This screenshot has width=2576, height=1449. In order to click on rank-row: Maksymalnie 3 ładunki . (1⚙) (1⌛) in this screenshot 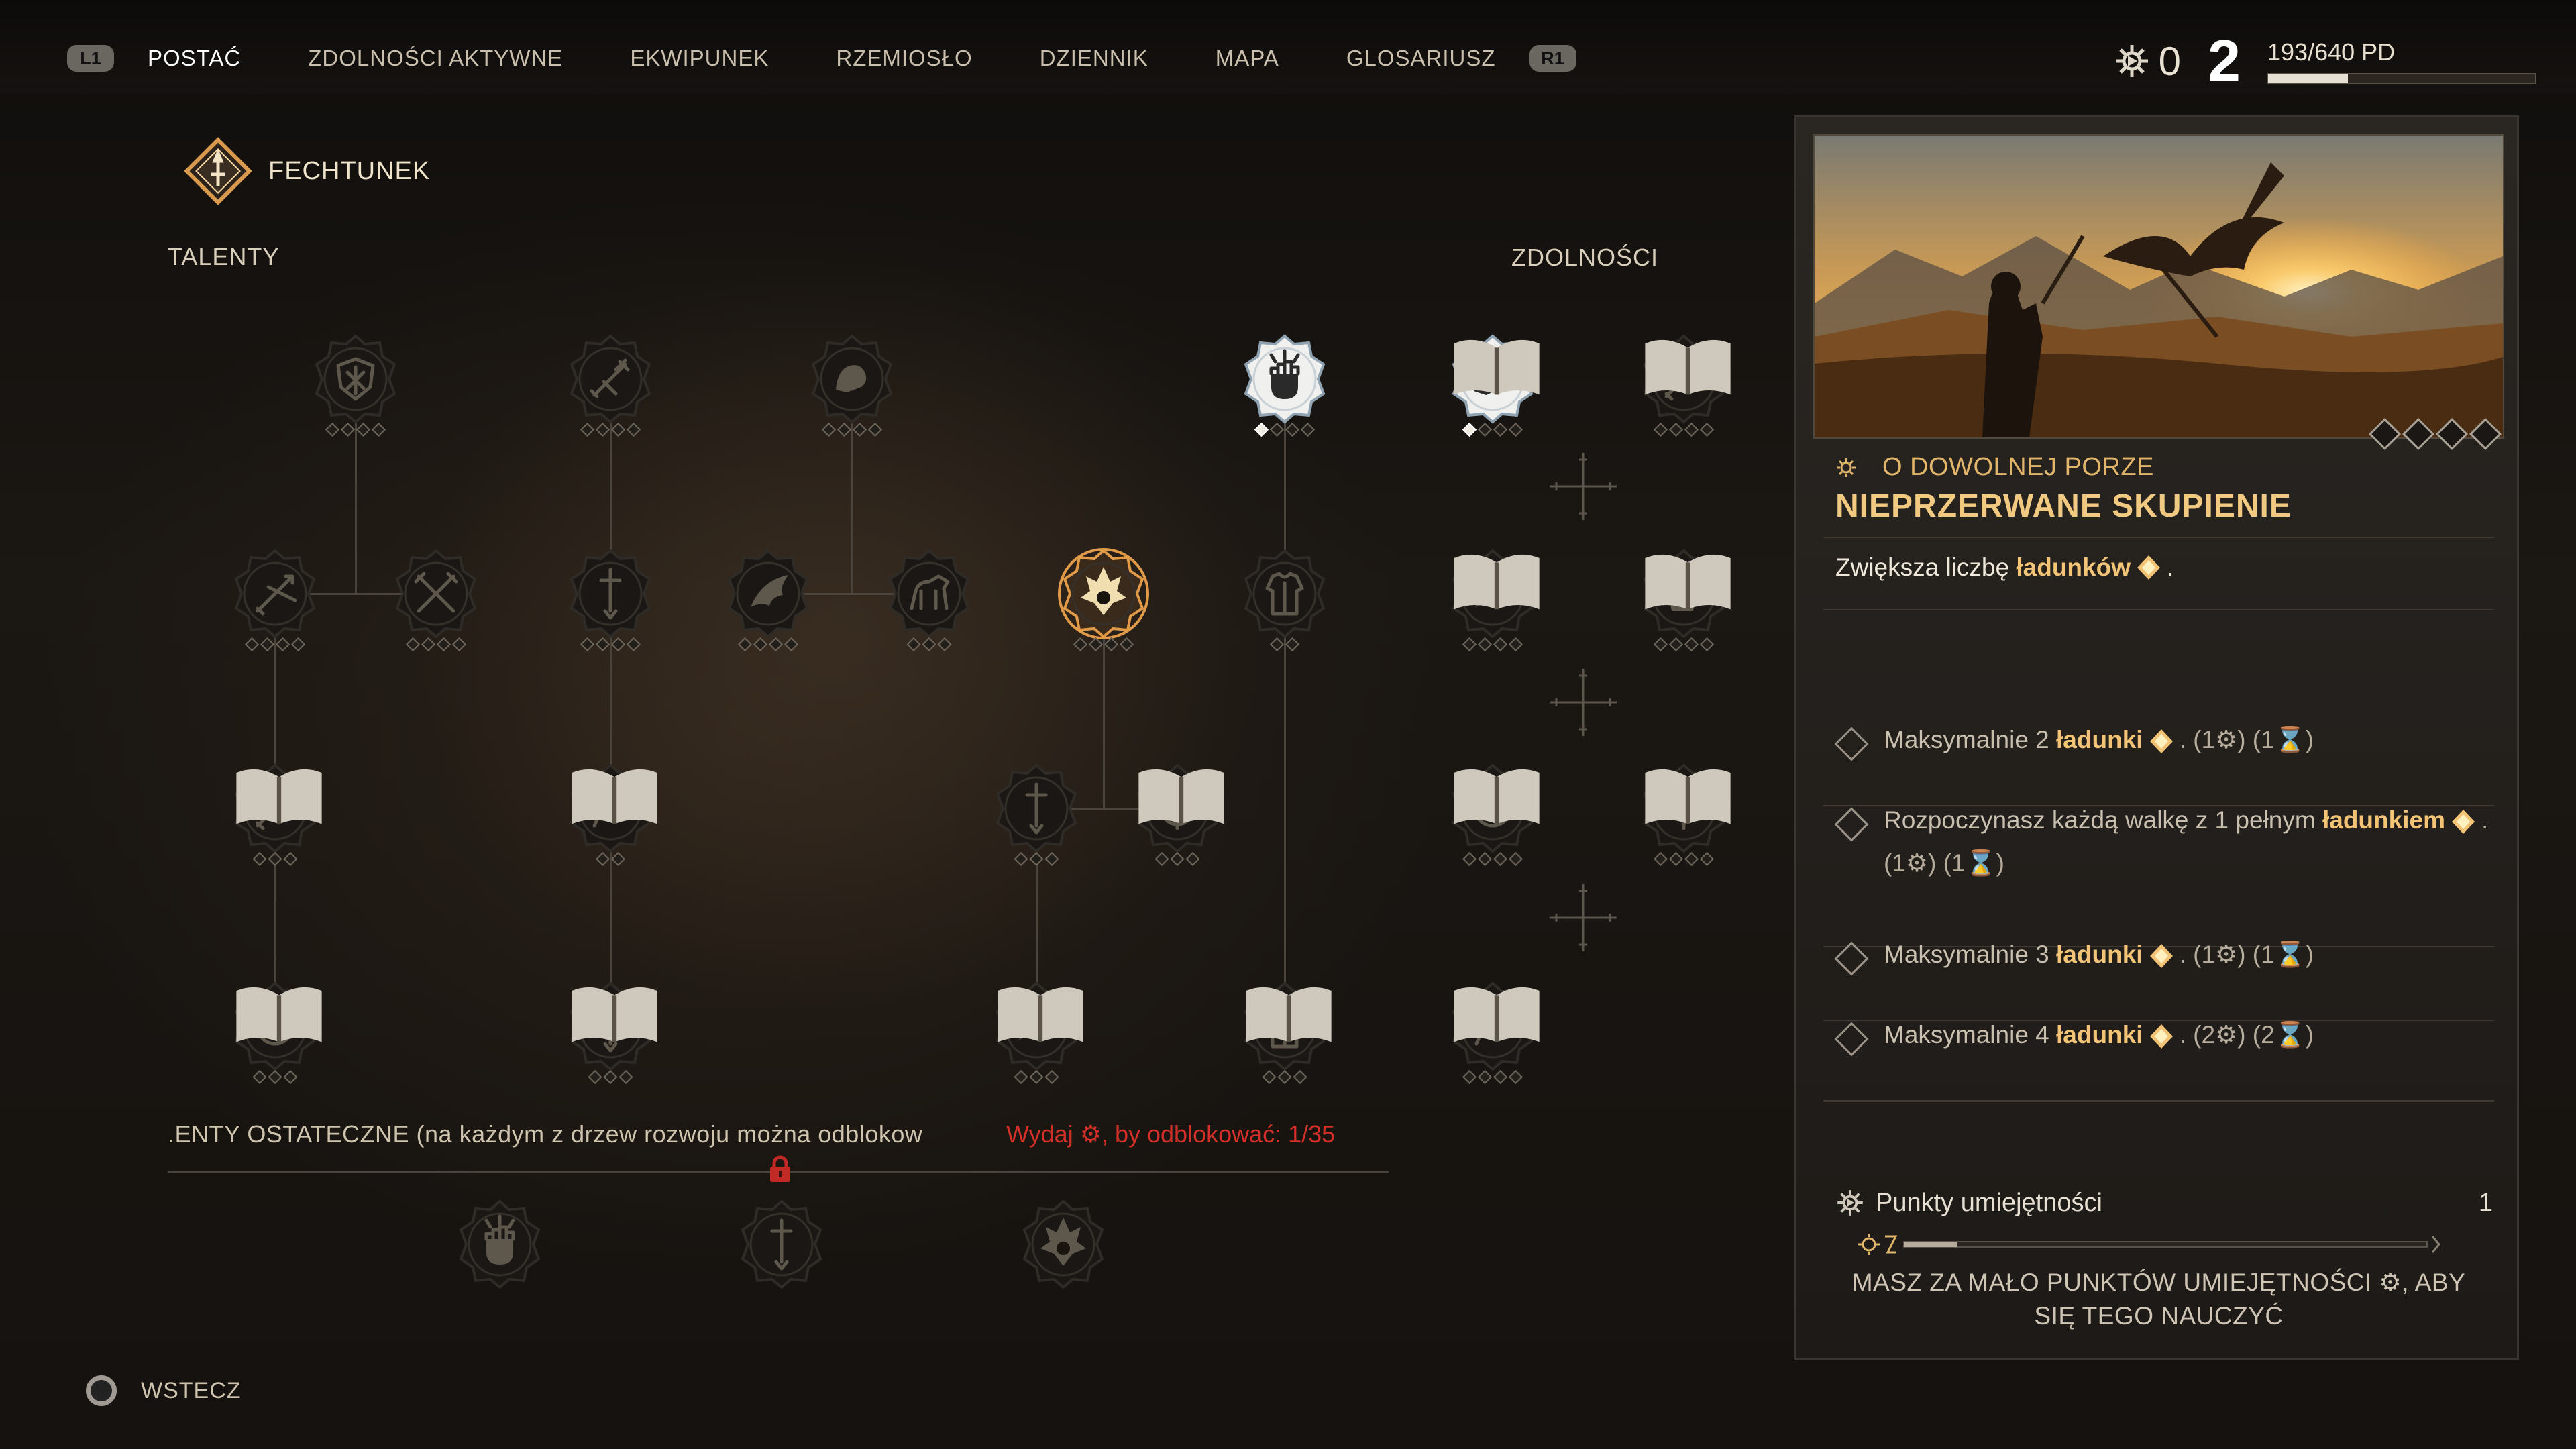, I will do `click(2158, 958)`.